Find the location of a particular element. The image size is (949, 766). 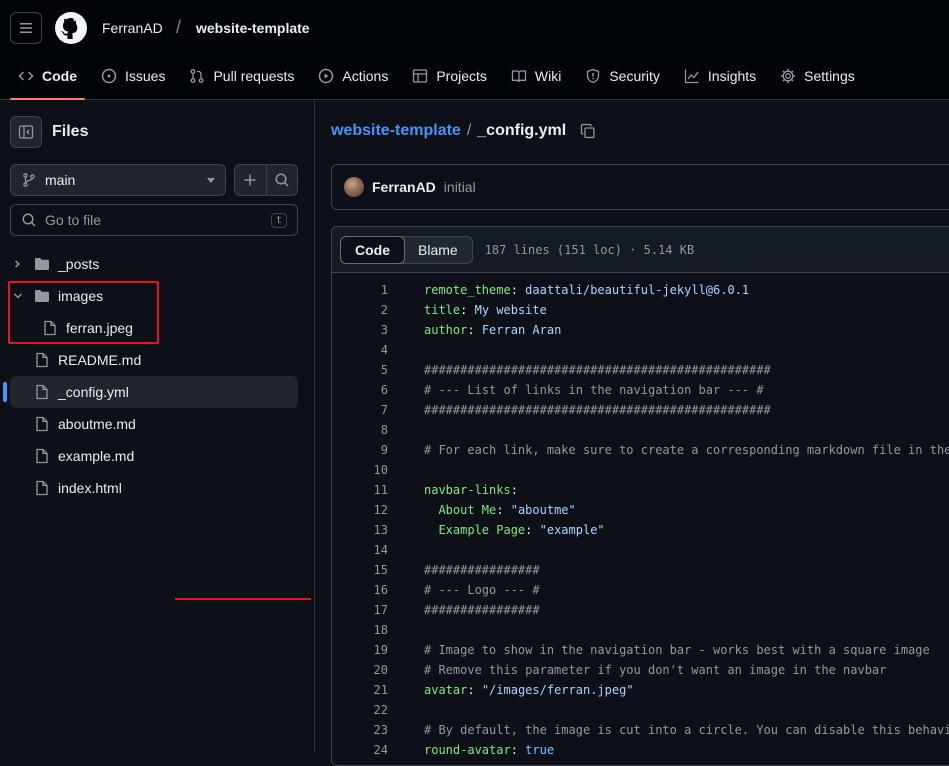

tree-item-aboutme: aboutme.md is located at coordinates (157, 424).